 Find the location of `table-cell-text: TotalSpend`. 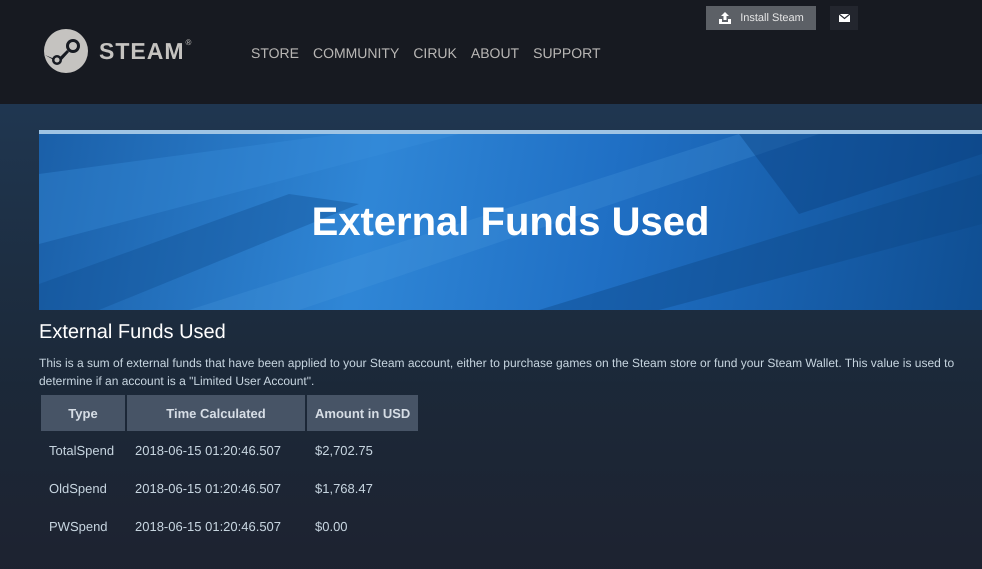

table-cell-text: TotalSpend is located at coordinates (82, 451).